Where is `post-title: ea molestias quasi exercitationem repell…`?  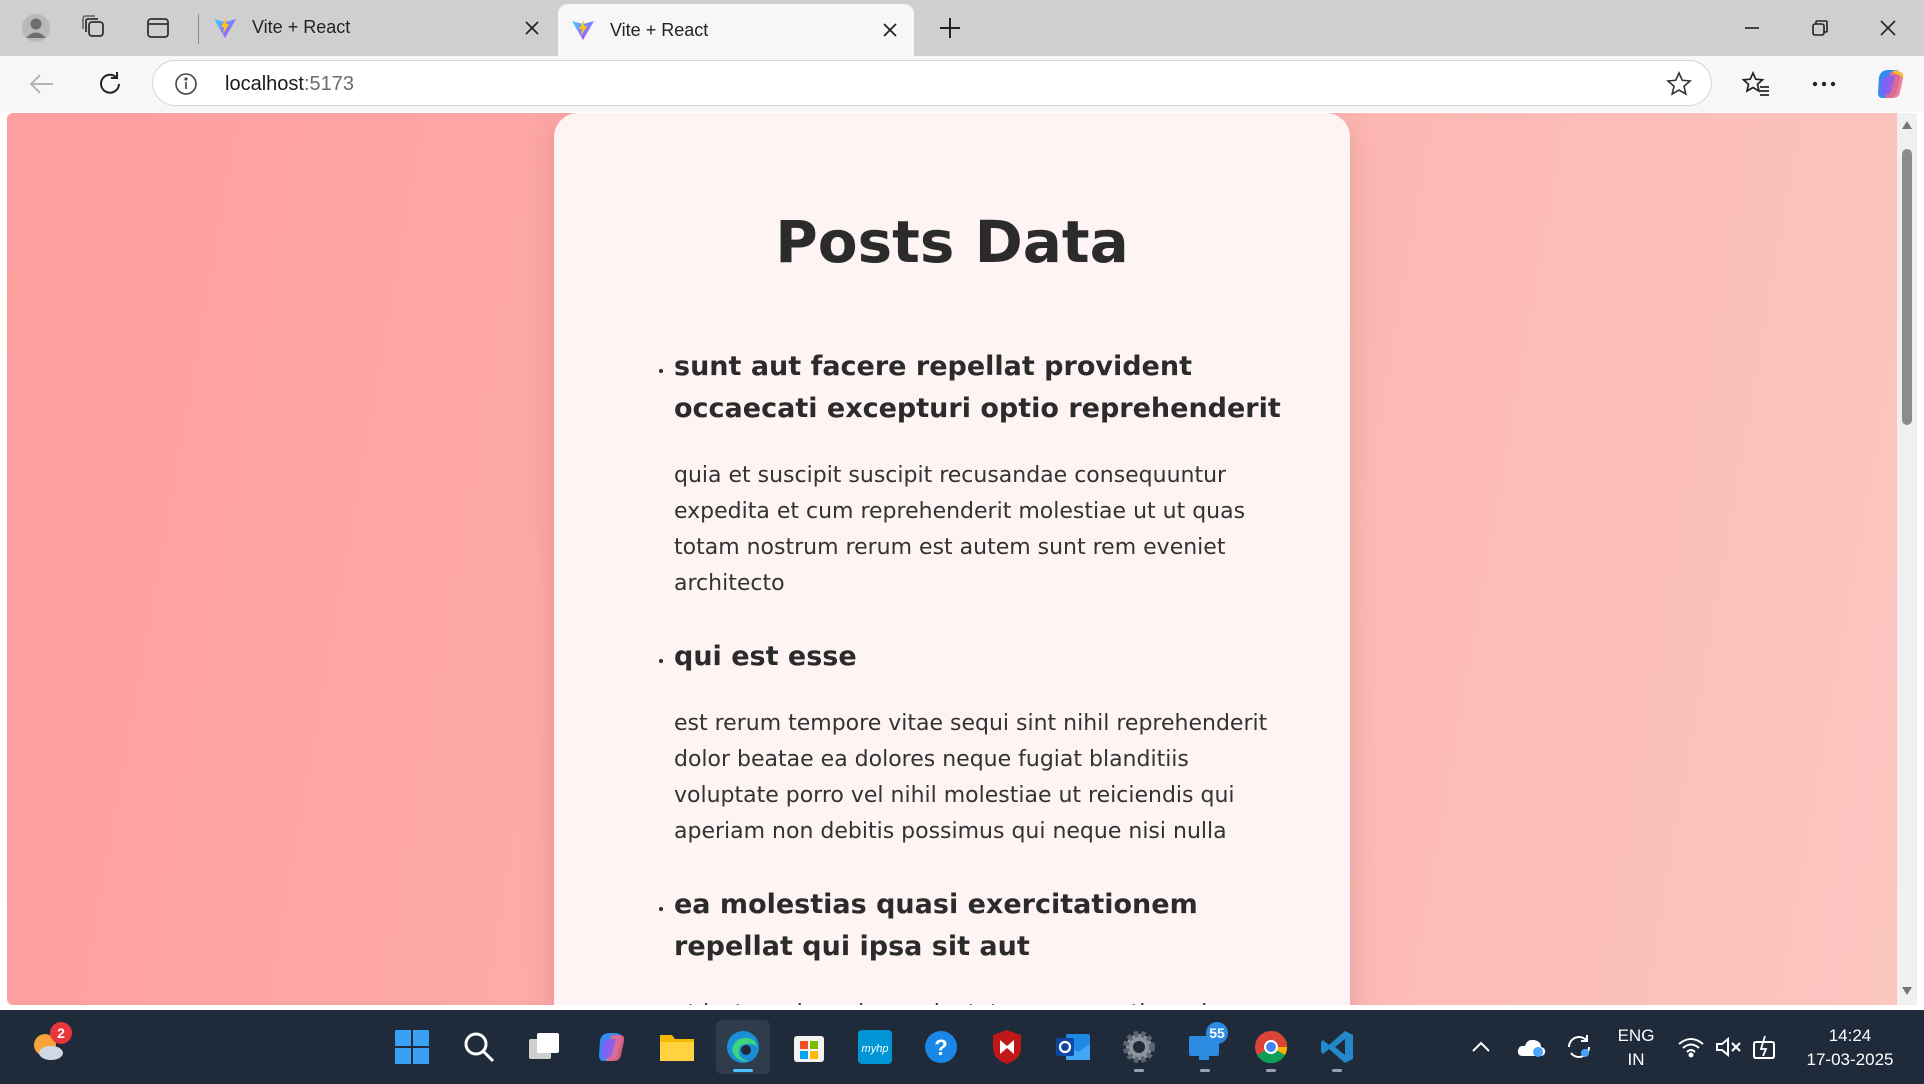 post-title: ea molestias quasi exercitationem repell… is located at coordinates (936, 925).